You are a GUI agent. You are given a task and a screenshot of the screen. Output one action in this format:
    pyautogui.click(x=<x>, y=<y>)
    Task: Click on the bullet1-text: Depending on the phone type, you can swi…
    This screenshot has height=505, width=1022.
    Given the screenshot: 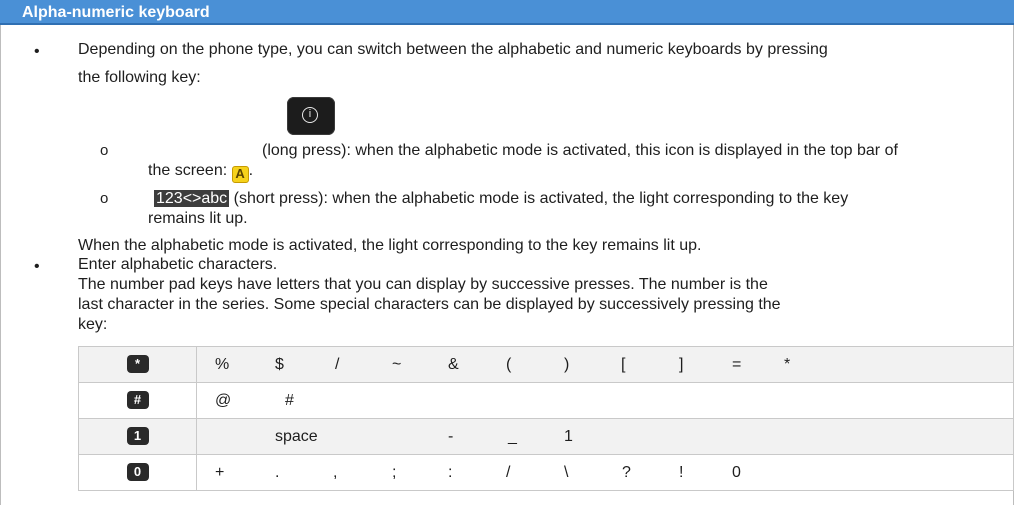 What is the action you would take?
    pyautogui.click(x=453, y=63)
    